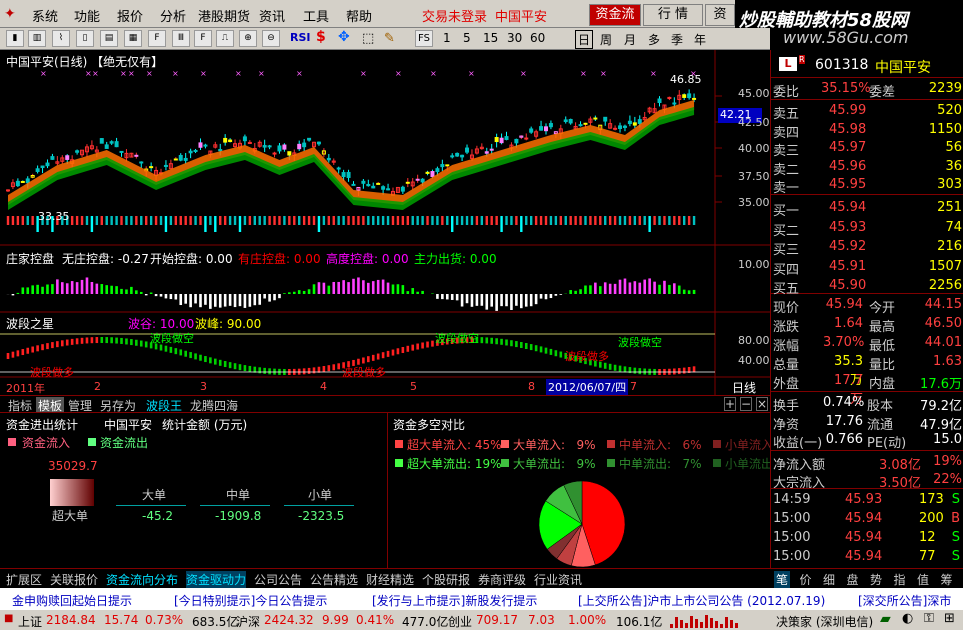 The height and width of the screenshot is (630, 963). I want to click on ask-row: 卖五 45.99 520, so click(867, 112).